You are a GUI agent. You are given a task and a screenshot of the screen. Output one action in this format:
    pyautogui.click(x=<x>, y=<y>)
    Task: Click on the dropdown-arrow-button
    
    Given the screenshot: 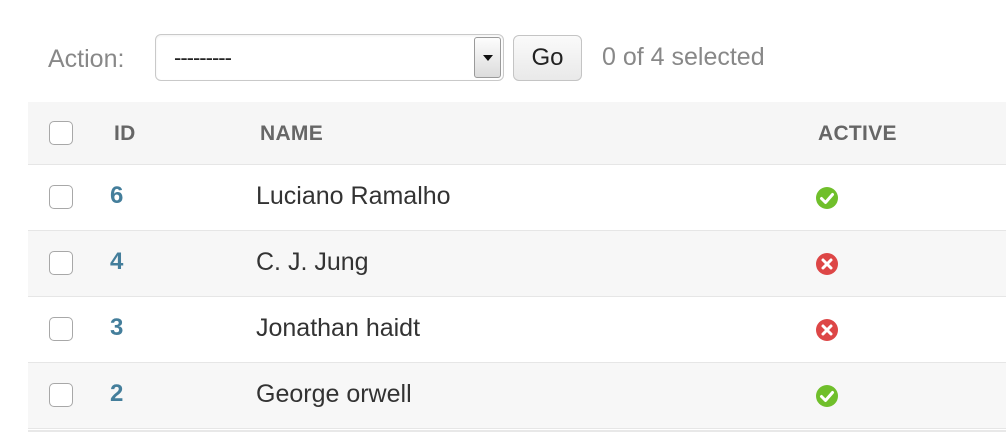 What is the action you would take?
    pyautogui.click(x=487, y=57)
    